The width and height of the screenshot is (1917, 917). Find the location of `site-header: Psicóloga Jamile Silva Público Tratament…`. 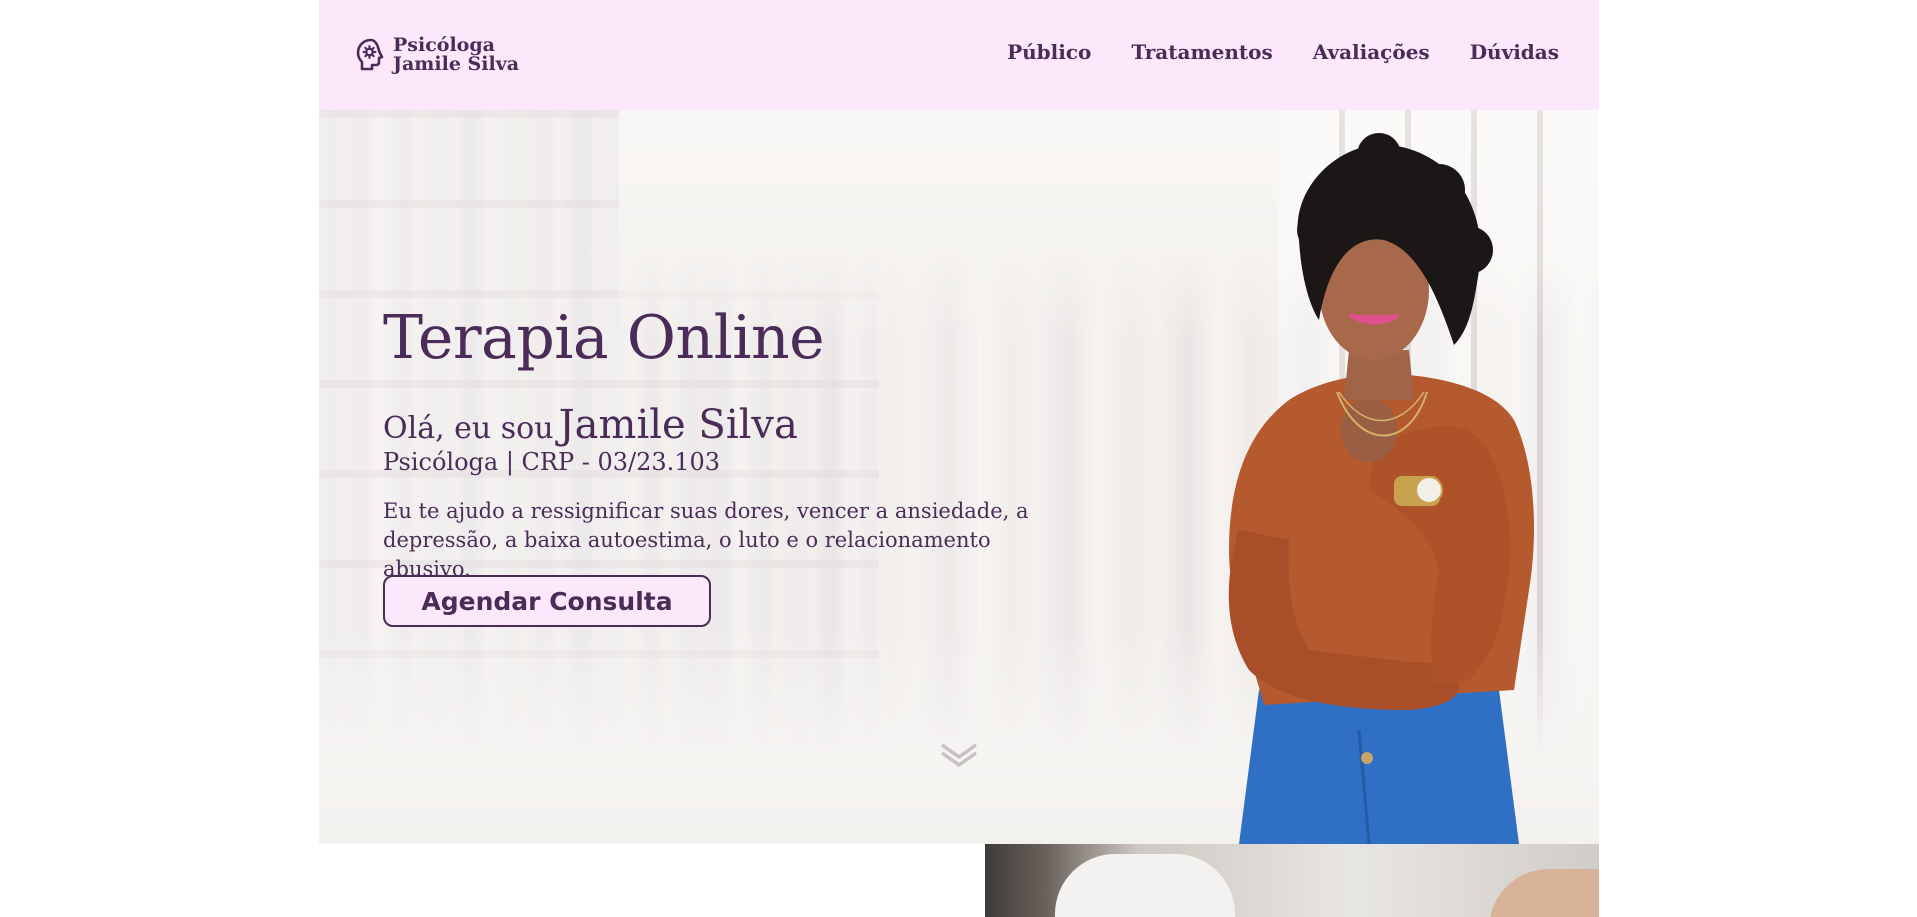

site-header: Psicóloga Jamile Silva Público Tratament… is located at coordinates (959, 55).